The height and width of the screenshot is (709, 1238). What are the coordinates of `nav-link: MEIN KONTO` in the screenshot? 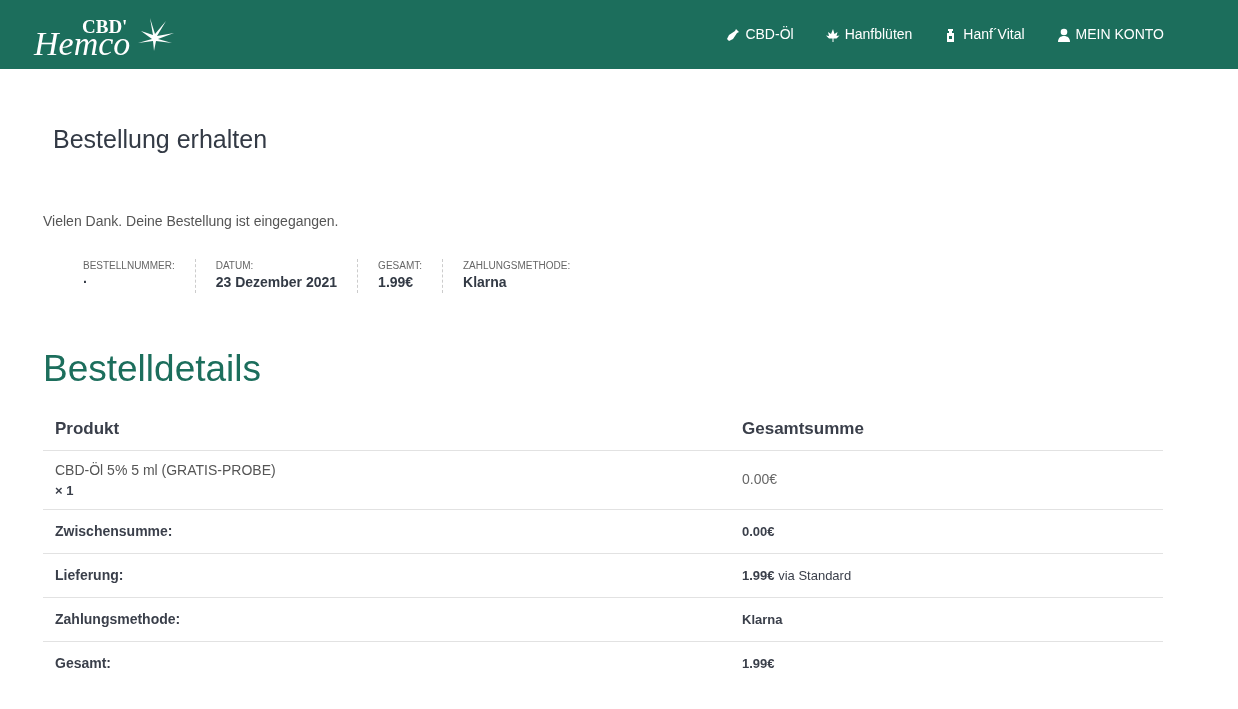 It's located at (1110, 34).